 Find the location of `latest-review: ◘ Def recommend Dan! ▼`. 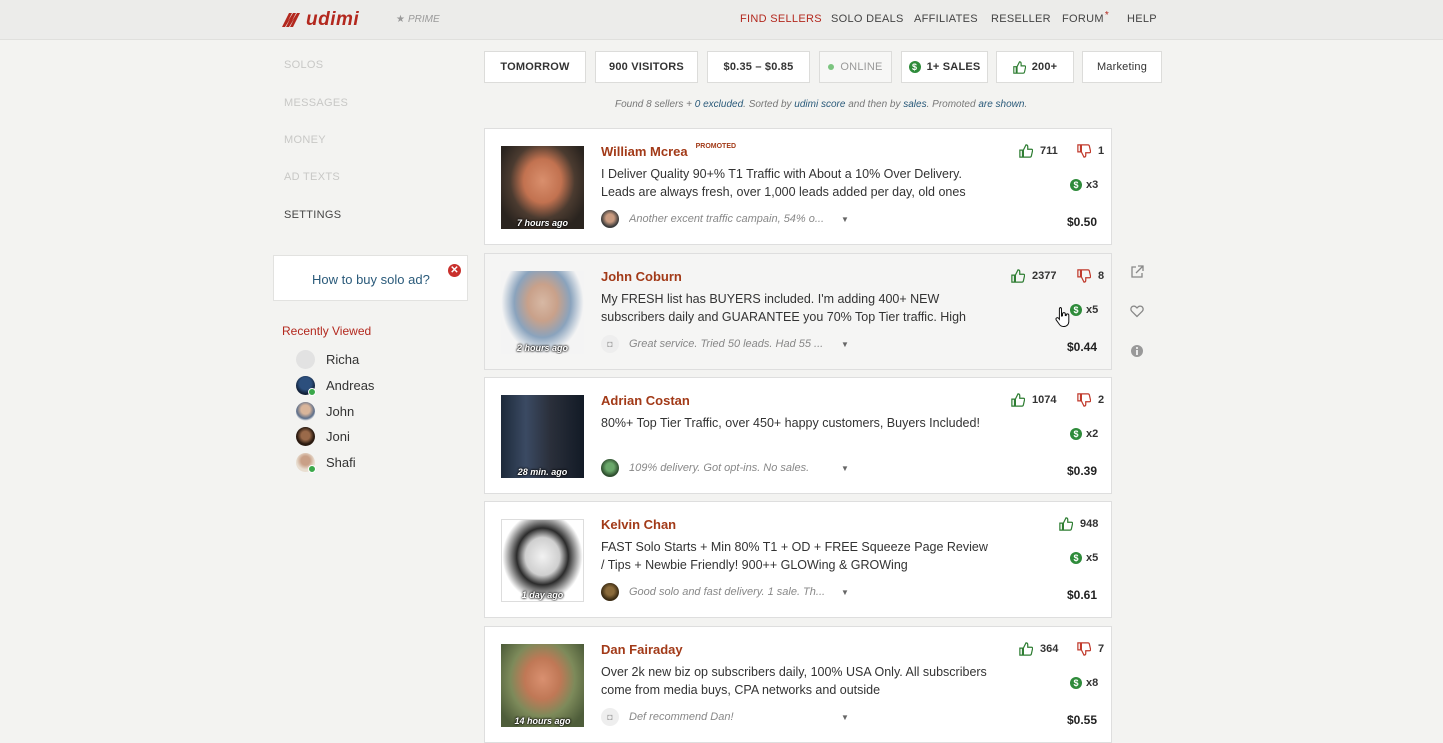

latest-review: ◘ Def recommend Dan! ▼ is located at coordinates (725, 717).